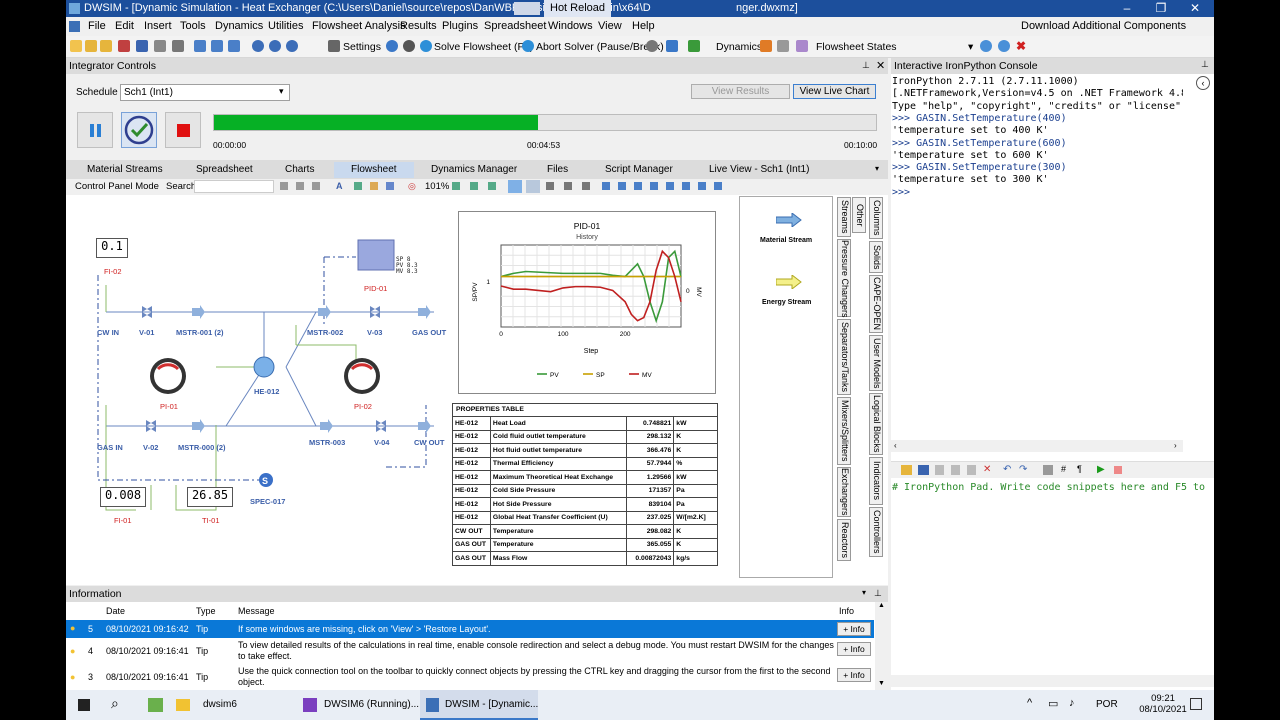 The height and width of the screenshot is (720, 1280). What do you see at coordinates (1205, 64) in the screenshot?
I see `console-pin-icon: ⊥` at bounding box center [1205, 64].